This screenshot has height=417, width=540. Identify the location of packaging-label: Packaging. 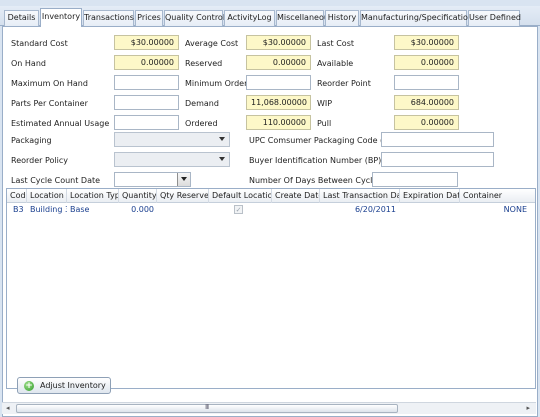
(31, 140).